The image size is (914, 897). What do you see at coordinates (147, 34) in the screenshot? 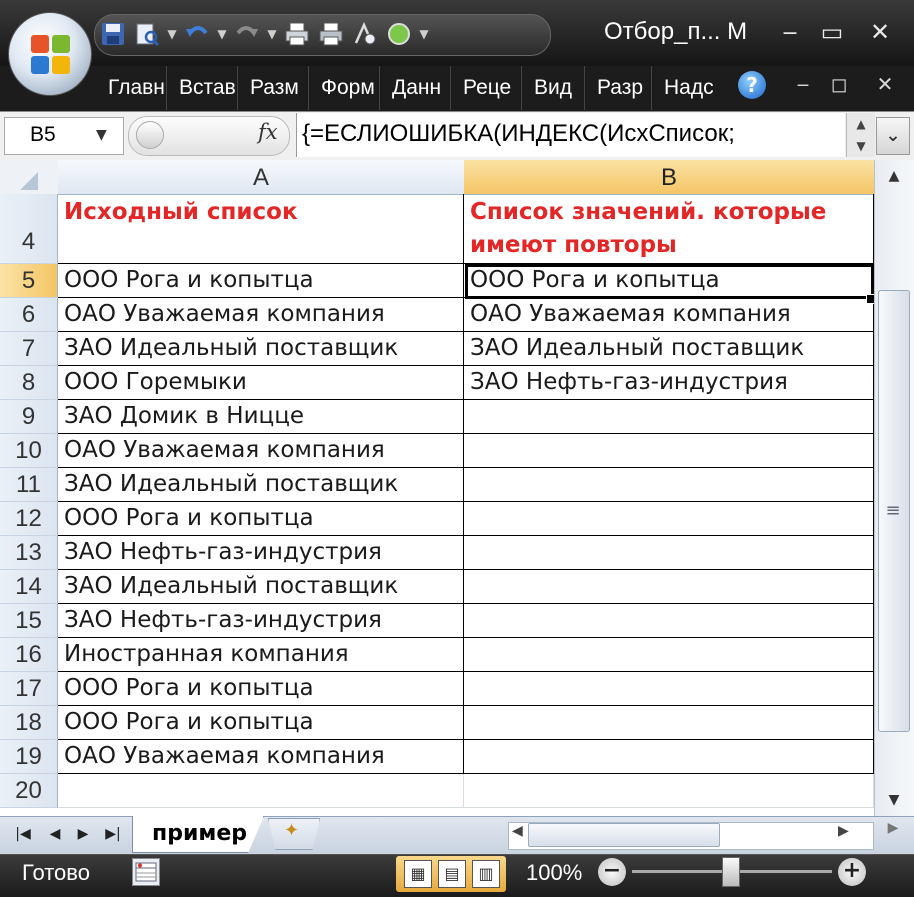
I see `print-preview-icon` at bounding box center [147, 34].